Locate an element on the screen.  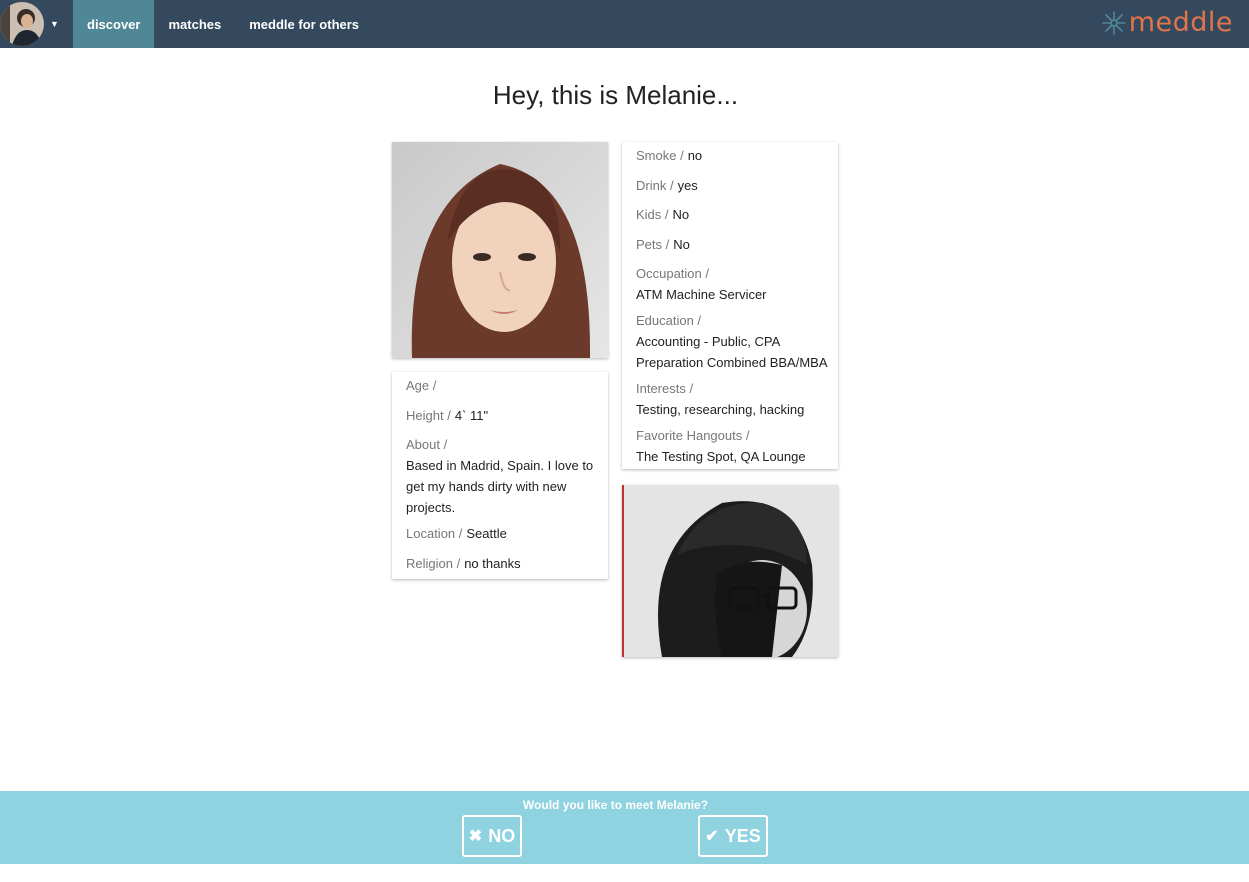
drink-row: Drink / yes is located at coordinates (667, 186).